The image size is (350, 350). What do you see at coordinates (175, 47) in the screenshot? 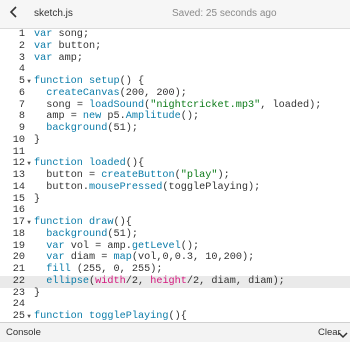
I see `code-line: 2 var button;` at bounding box center [175, 47].